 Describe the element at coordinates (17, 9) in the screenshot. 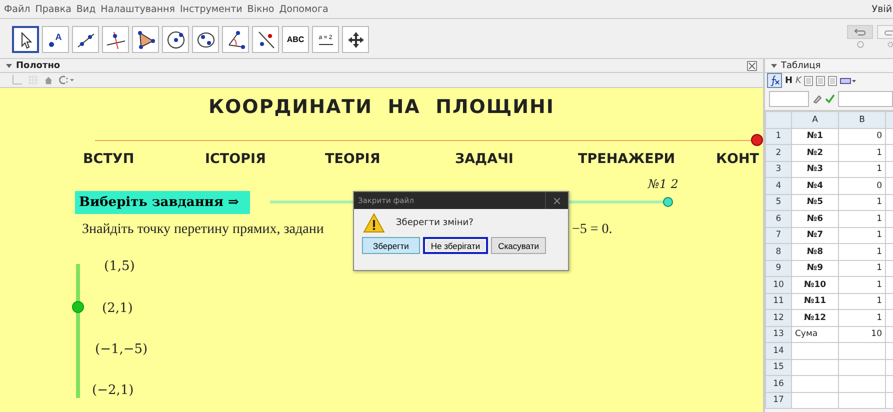

I see `menu-item: Файл` at that location.